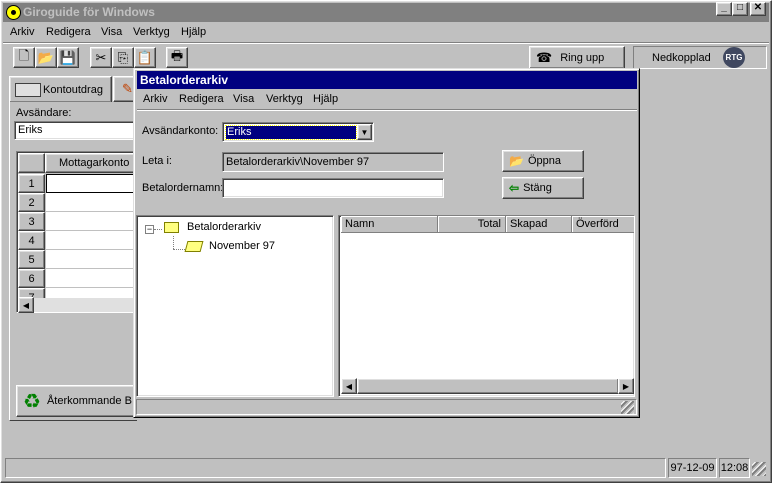 The image size is (772, 483). I want to click on account-label: Avsändarkonto:, so click(180, 131).